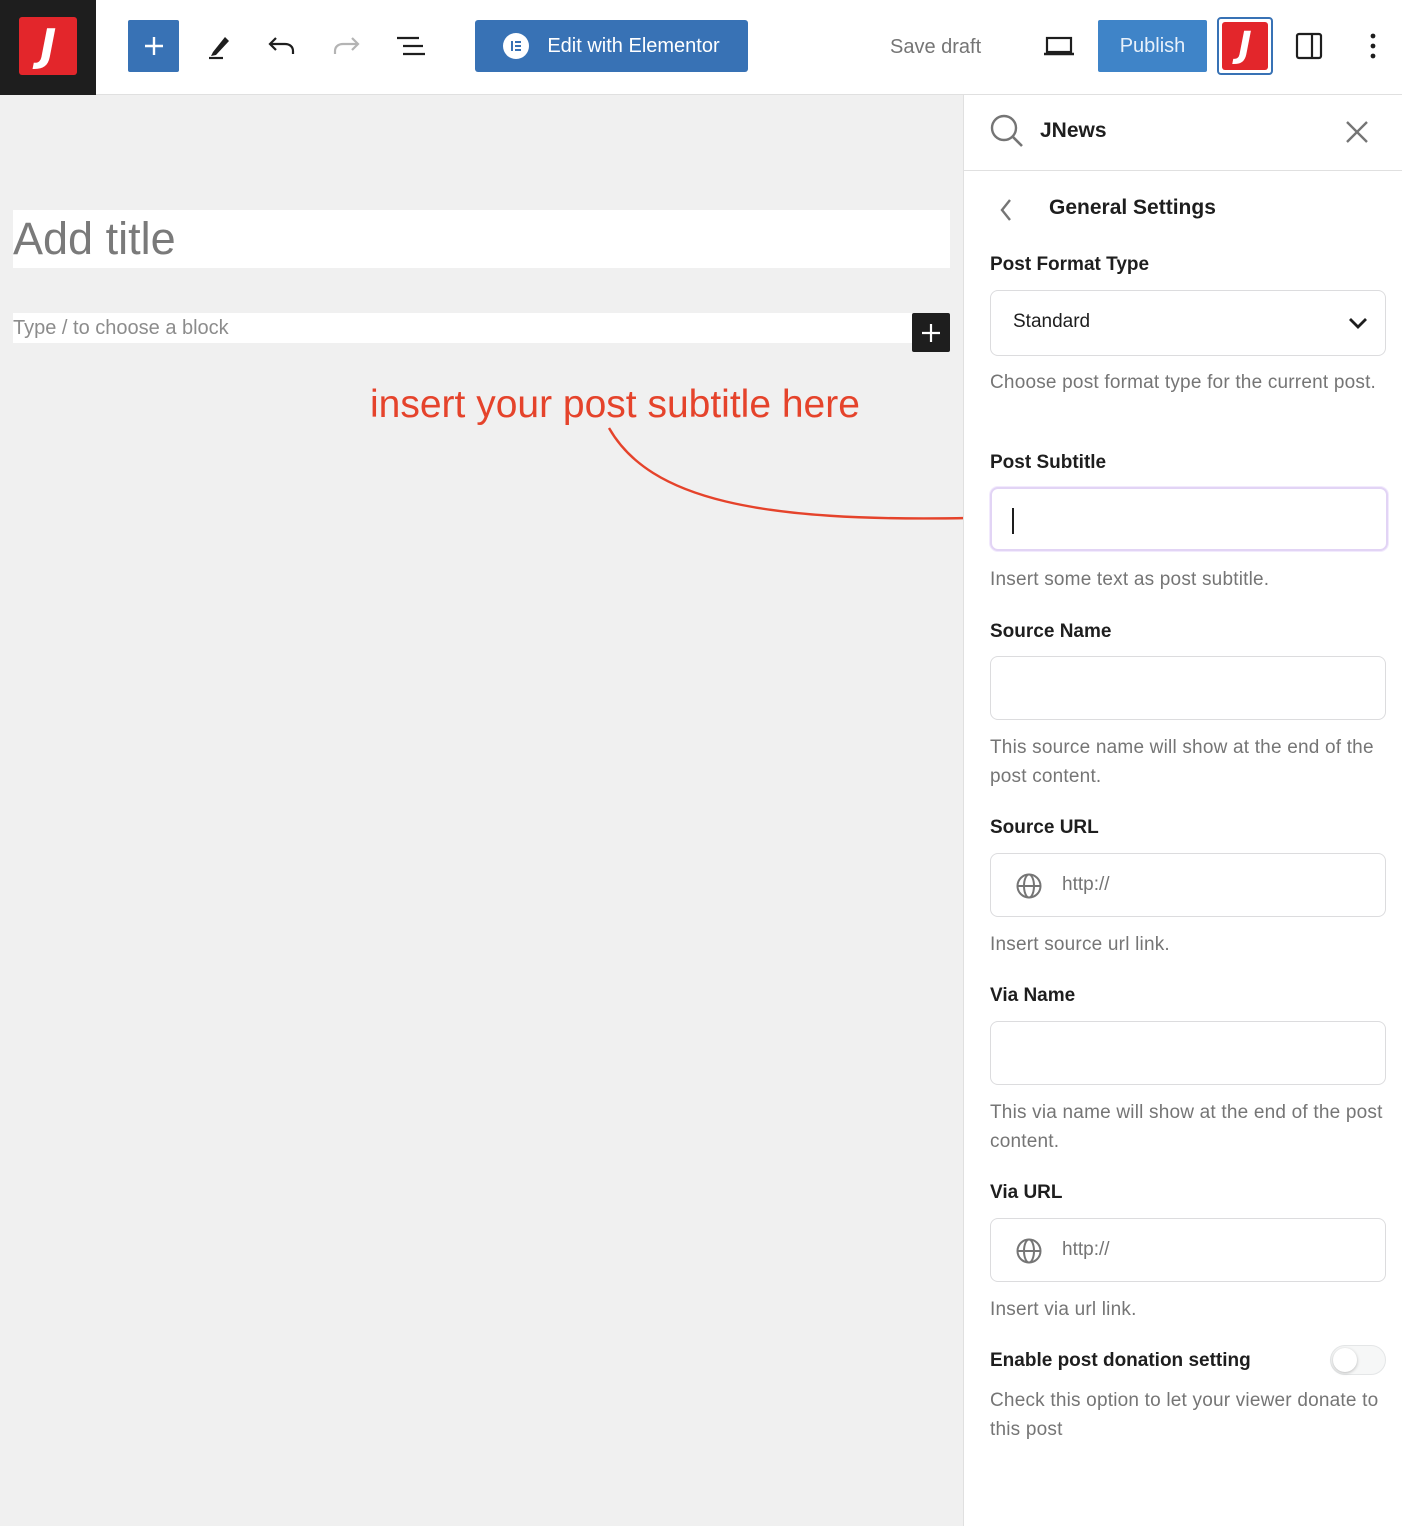 The height and width of the screenshot is (1526, 1402). Describe the element at coordinates (1044, 827) in the screenshot. I see `source-url-label: Source URL` at that location.